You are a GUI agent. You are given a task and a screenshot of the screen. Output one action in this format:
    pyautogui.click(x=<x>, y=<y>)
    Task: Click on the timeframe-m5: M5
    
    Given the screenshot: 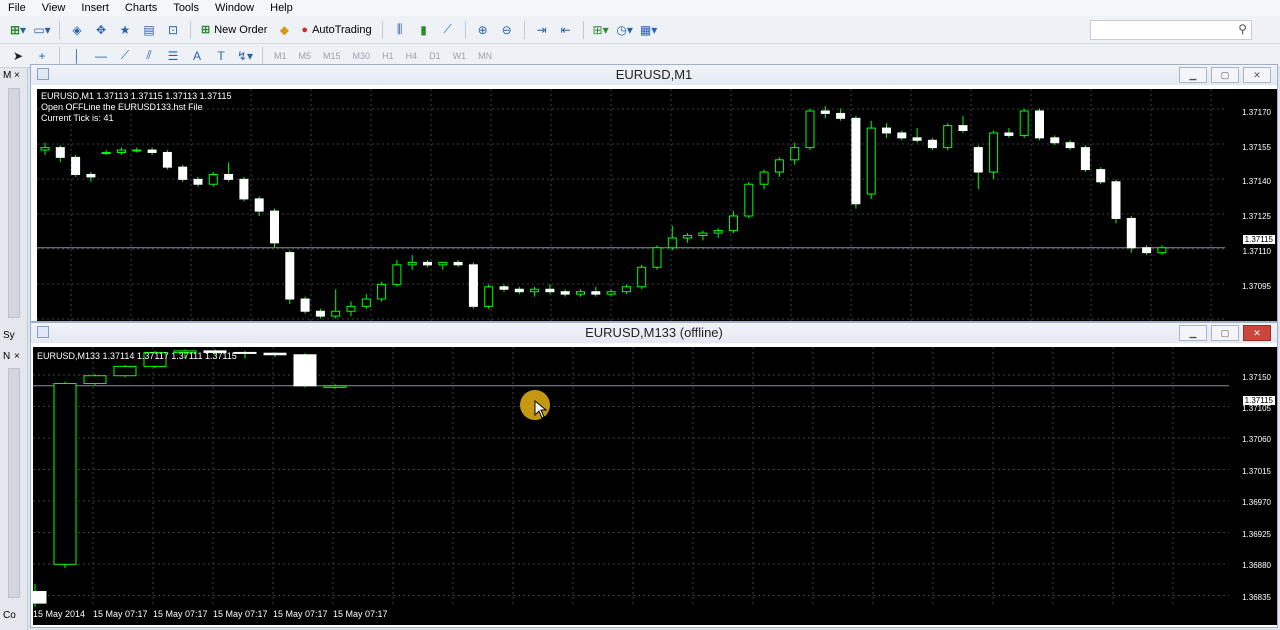 What is the action you would take?
    pyautogui.click(x=305, y=56)
    